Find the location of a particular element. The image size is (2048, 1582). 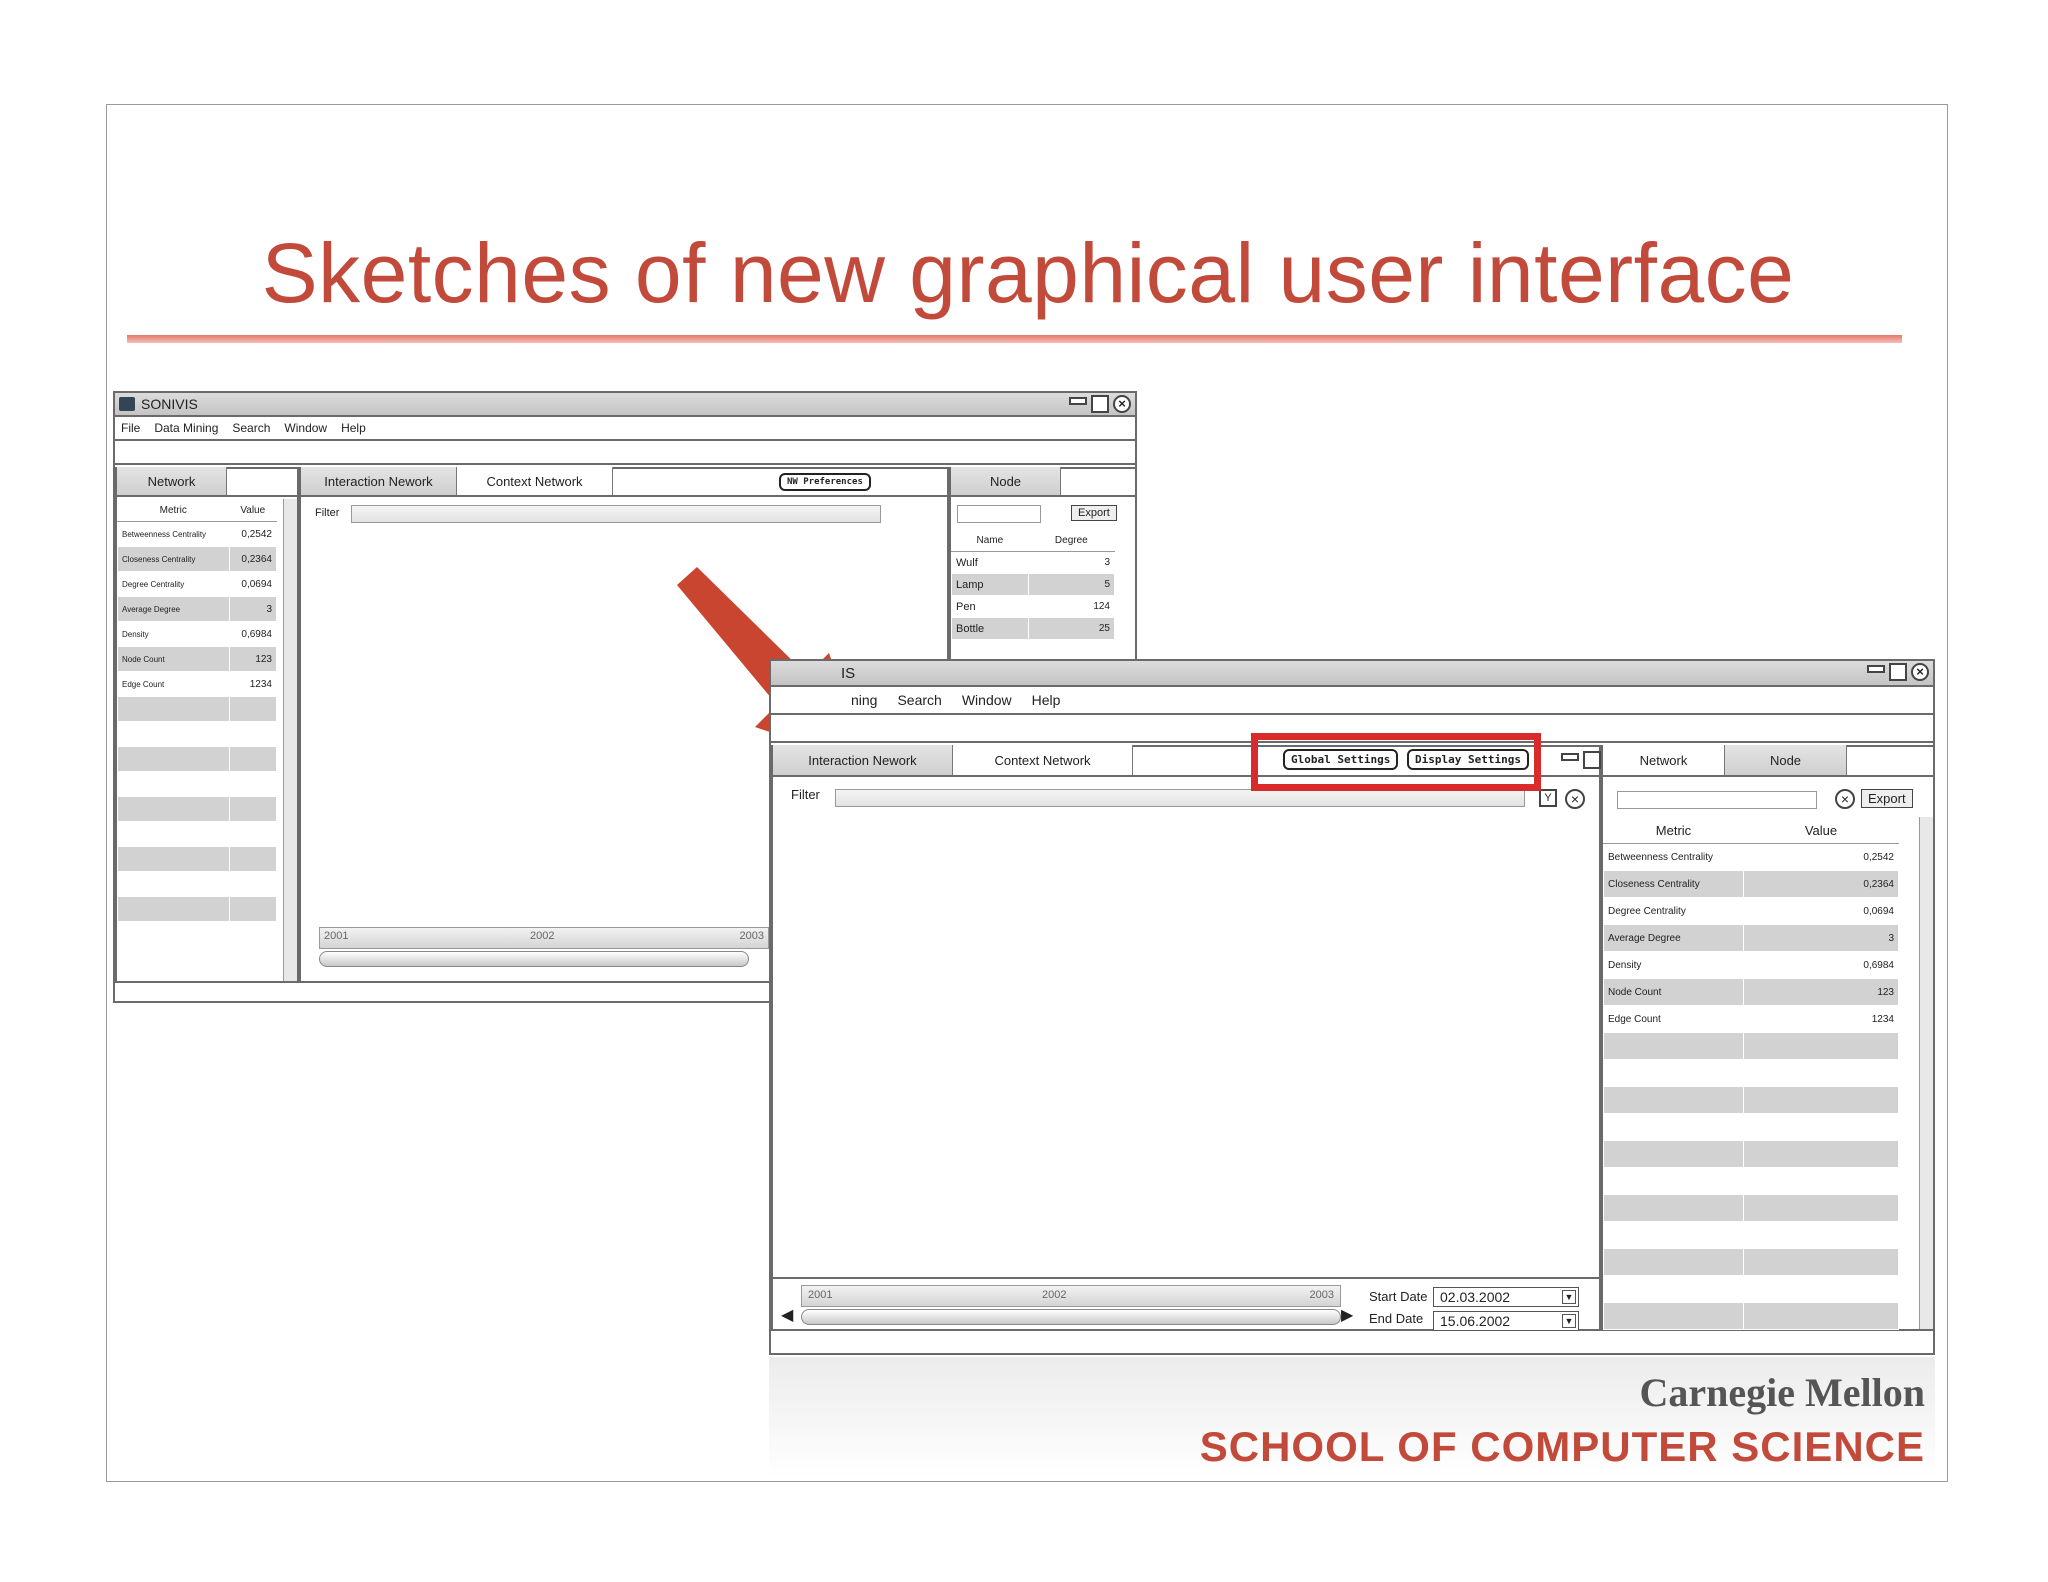

metric-name: Betweenness Centrality is located at coordinates (1673, 857).